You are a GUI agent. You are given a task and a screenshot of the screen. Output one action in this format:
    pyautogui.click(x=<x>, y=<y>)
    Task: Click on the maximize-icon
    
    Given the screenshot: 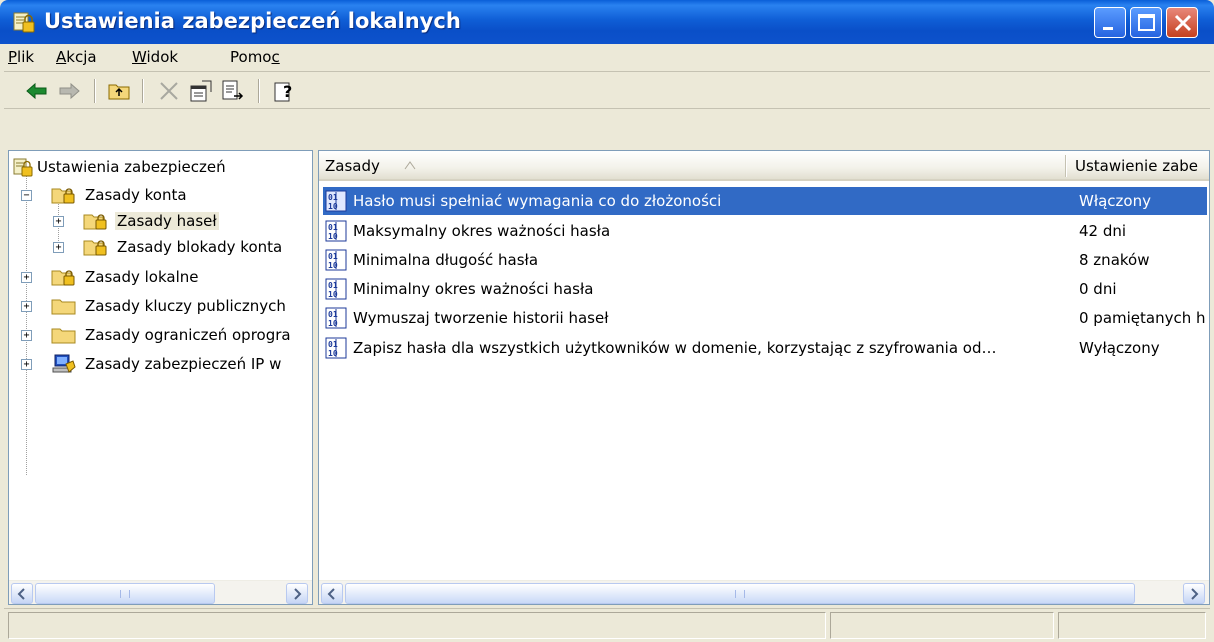 What is the action you would take?
    pyautogui.click(x=1146, y=22)
    